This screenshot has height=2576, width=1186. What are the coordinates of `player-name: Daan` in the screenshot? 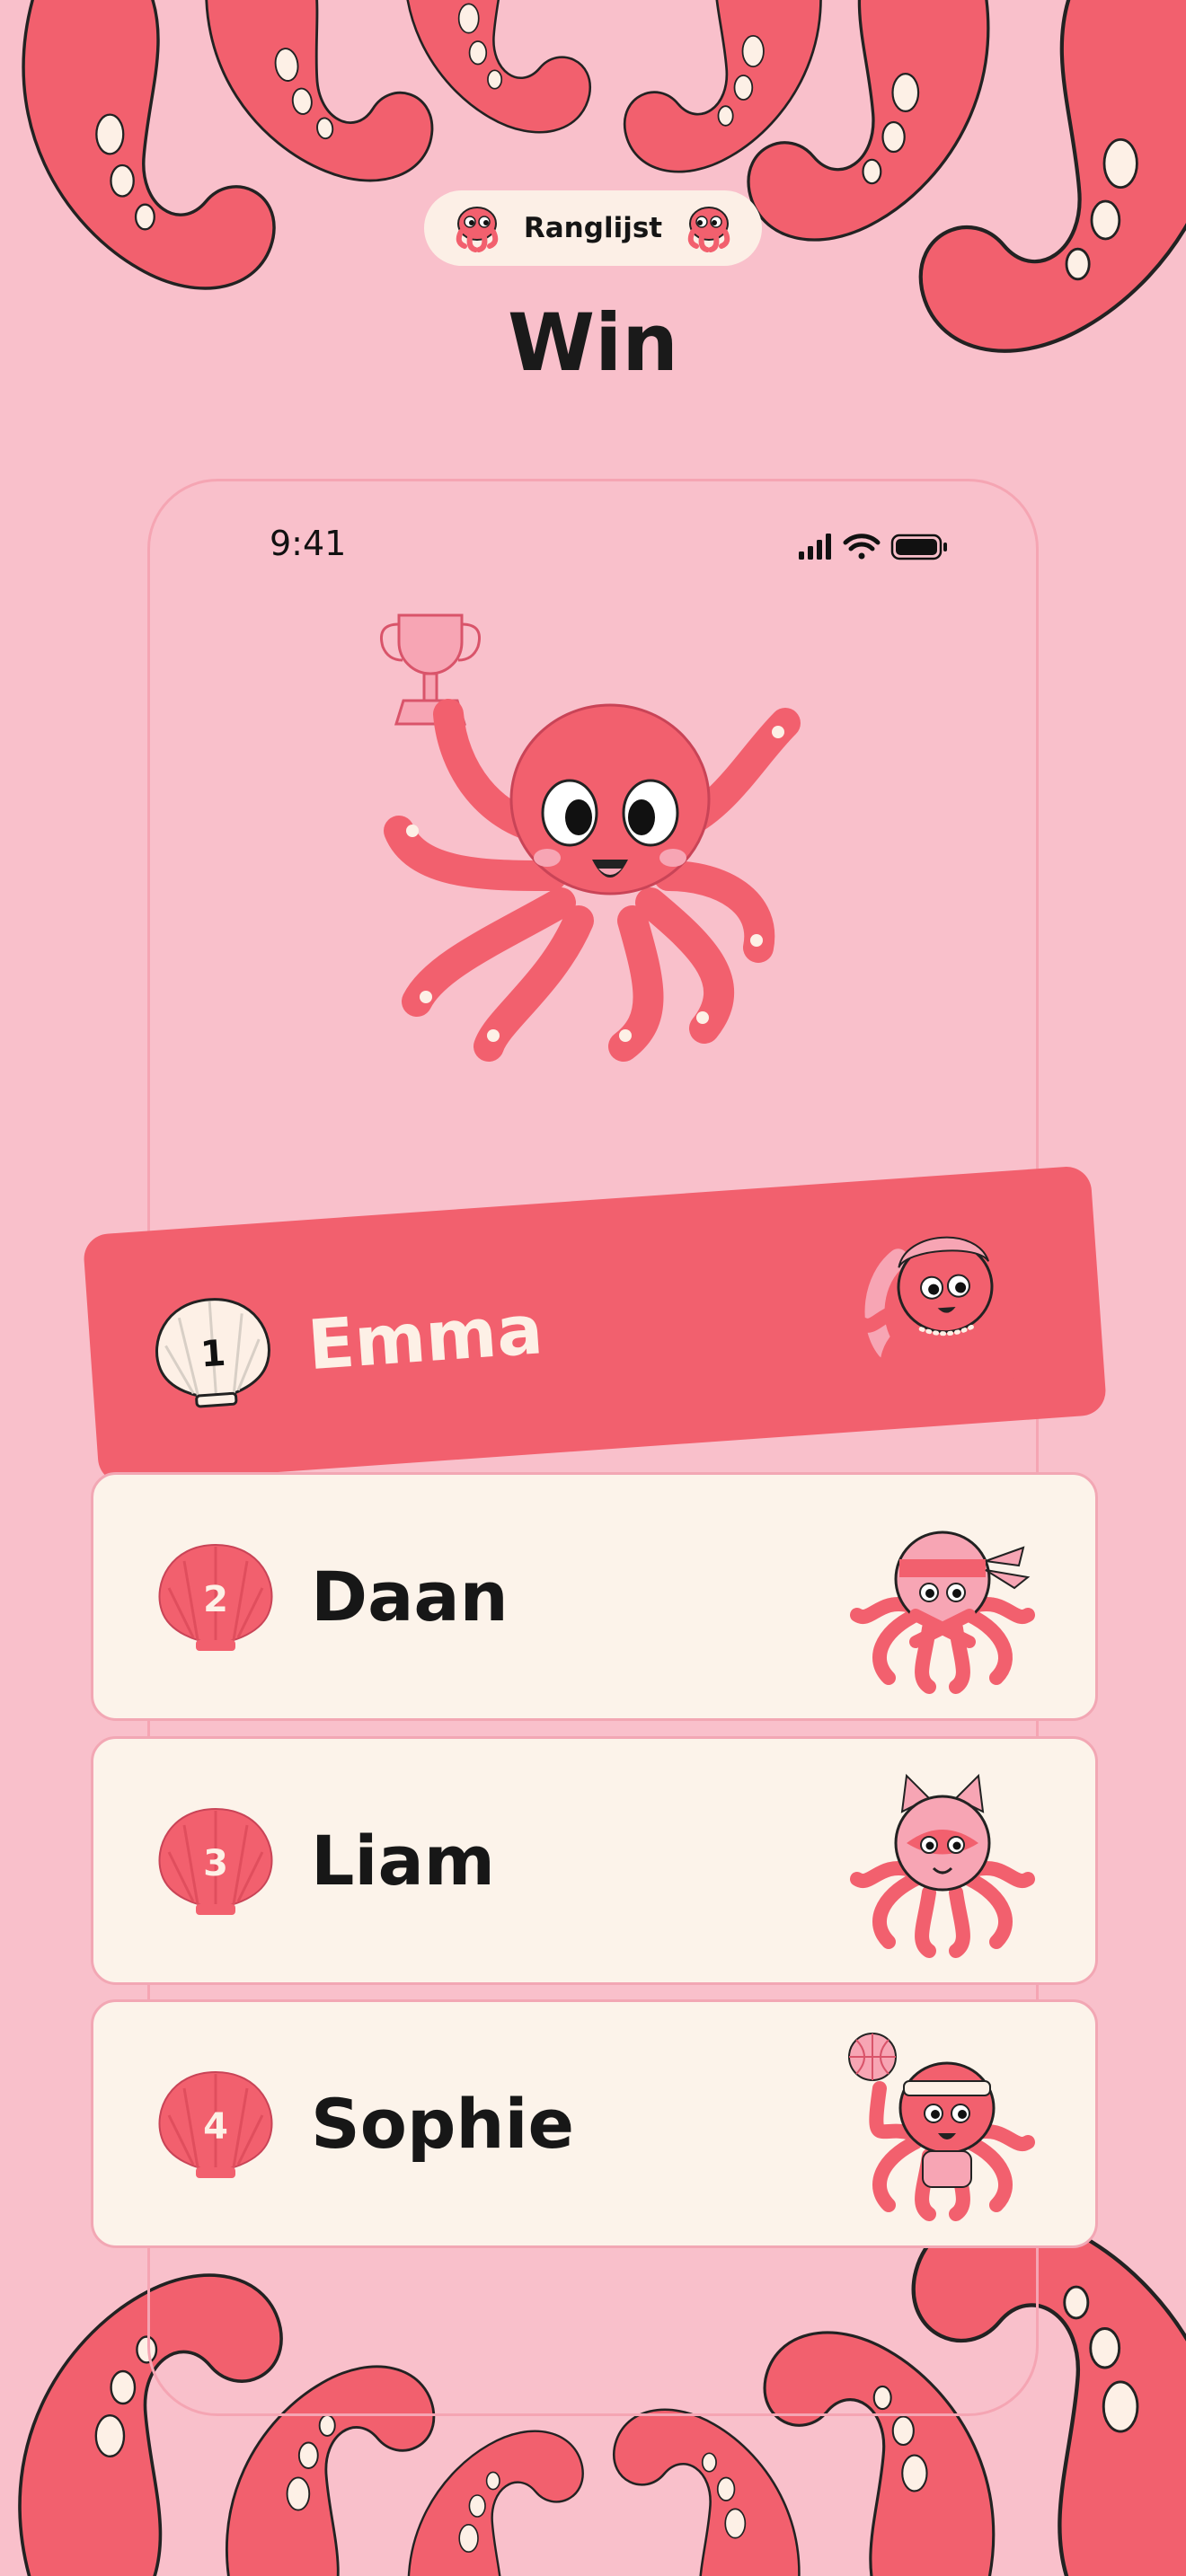 It's located at (410, 1596).